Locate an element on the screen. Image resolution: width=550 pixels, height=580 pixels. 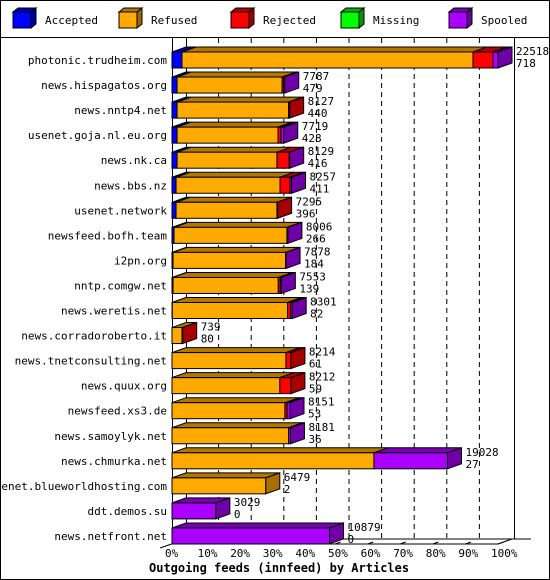
bar-second-label: 36 is located at coordinates (314, 439).